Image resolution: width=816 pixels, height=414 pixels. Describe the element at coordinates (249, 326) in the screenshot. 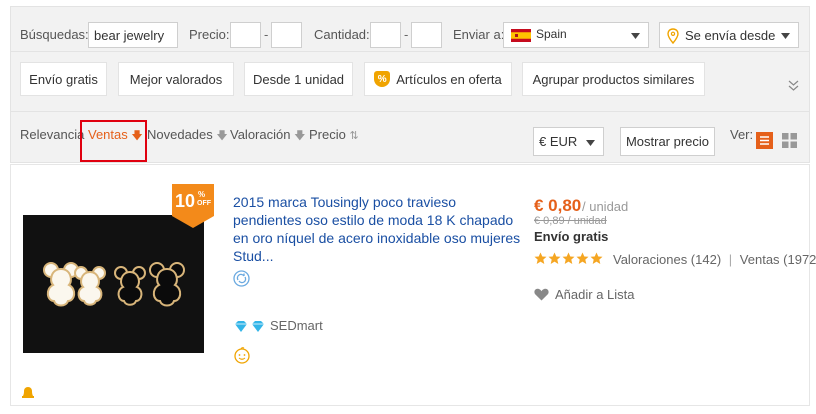

I see `diamond-rating-icon` at that location.